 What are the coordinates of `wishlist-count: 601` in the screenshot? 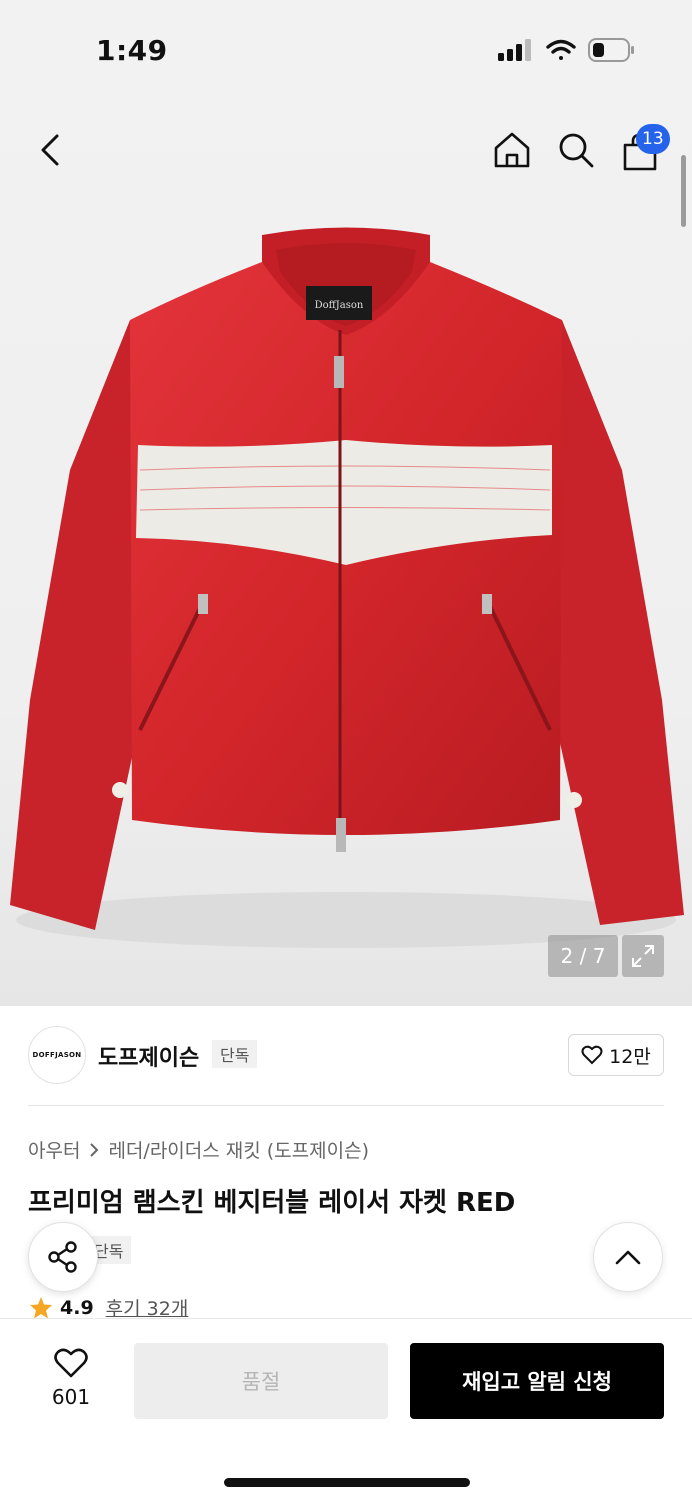 It's located at (71, 1397).